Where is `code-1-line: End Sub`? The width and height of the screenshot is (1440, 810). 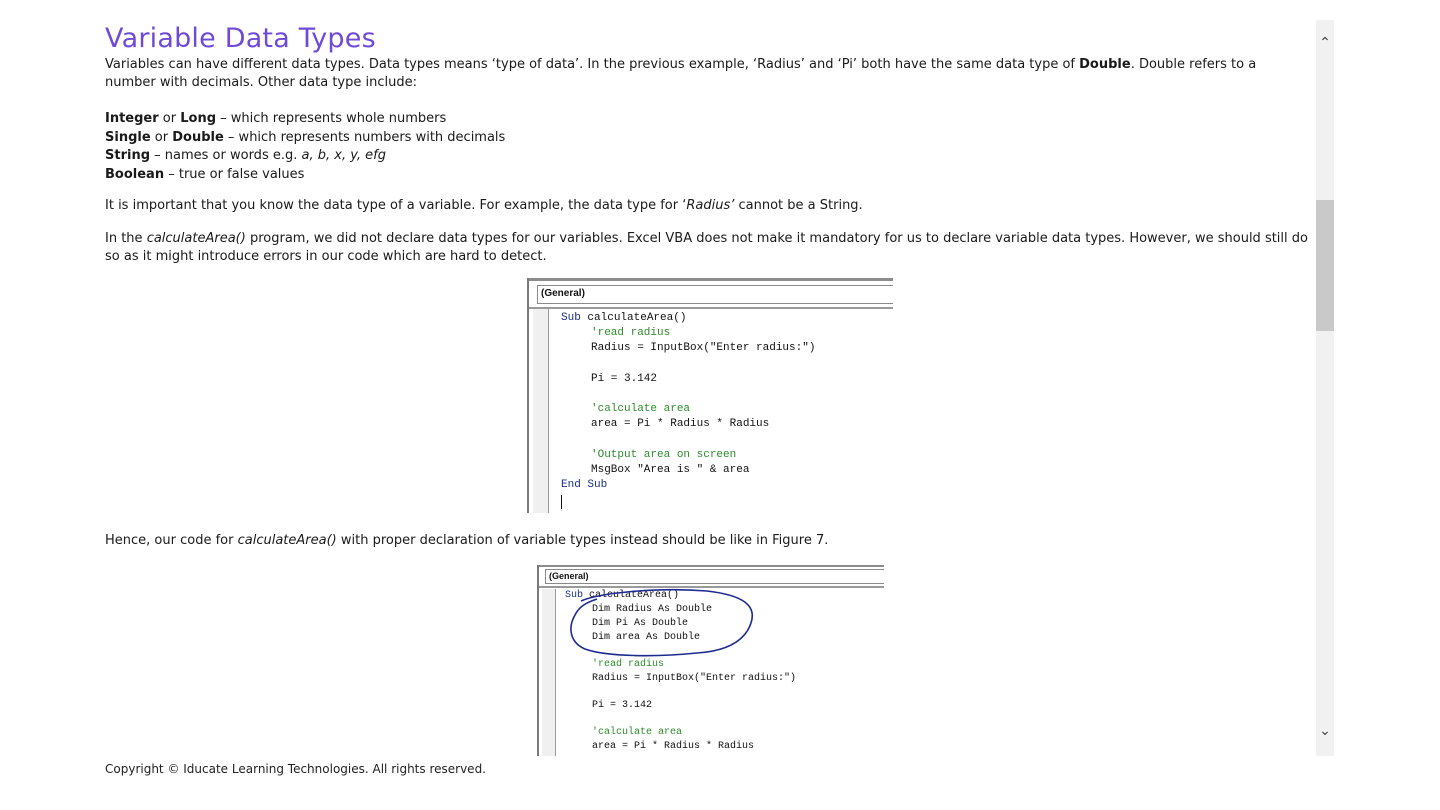
code-1-line: End Sub is located at coordinates (584, 485).